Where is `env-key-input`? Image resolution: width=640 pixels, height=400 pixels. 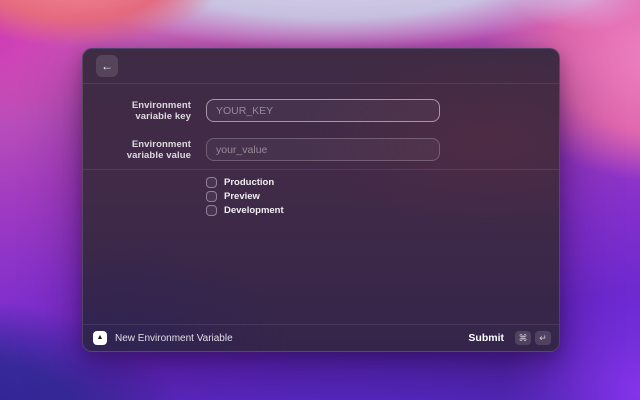 env-key-input is located at coordinates (323, 110).